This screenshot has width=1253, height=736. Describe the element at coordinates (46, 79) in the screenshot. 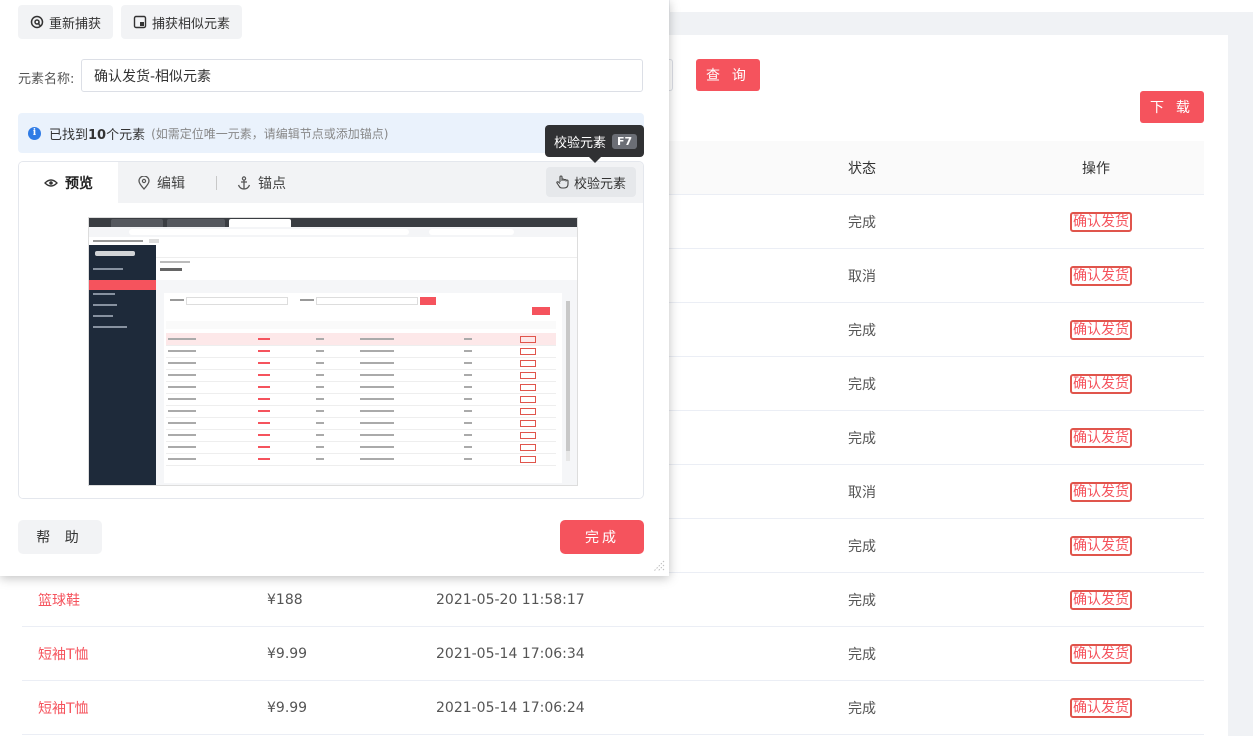

I see `element-name-label: 元素名称:` at that location.